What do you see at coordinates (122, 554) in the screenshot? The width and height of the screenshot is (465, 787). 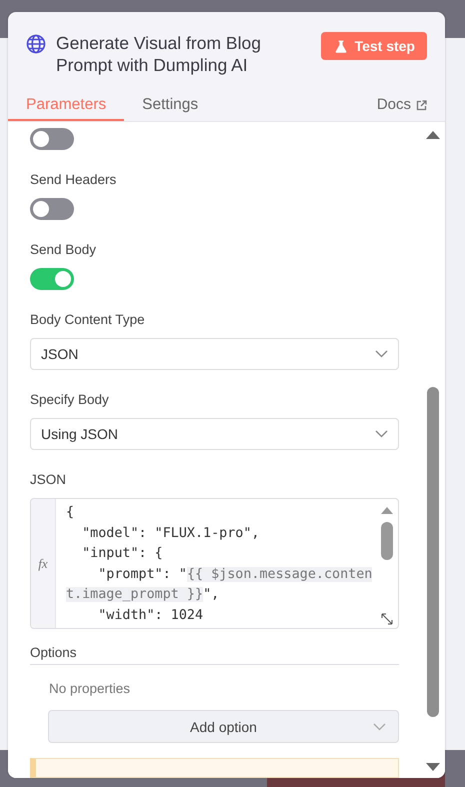 I see `code-line: "input": {` at bounding box center [122, 554].